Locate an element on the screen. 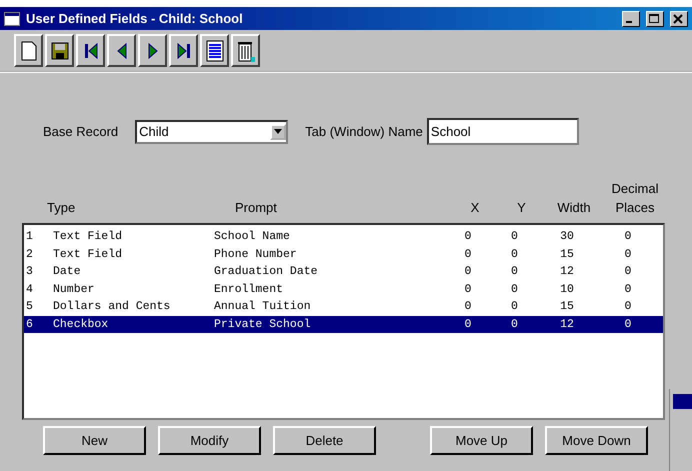 The width and height of the screenshot is (692, 471). minimize-button is located at coordinates (631, 18).